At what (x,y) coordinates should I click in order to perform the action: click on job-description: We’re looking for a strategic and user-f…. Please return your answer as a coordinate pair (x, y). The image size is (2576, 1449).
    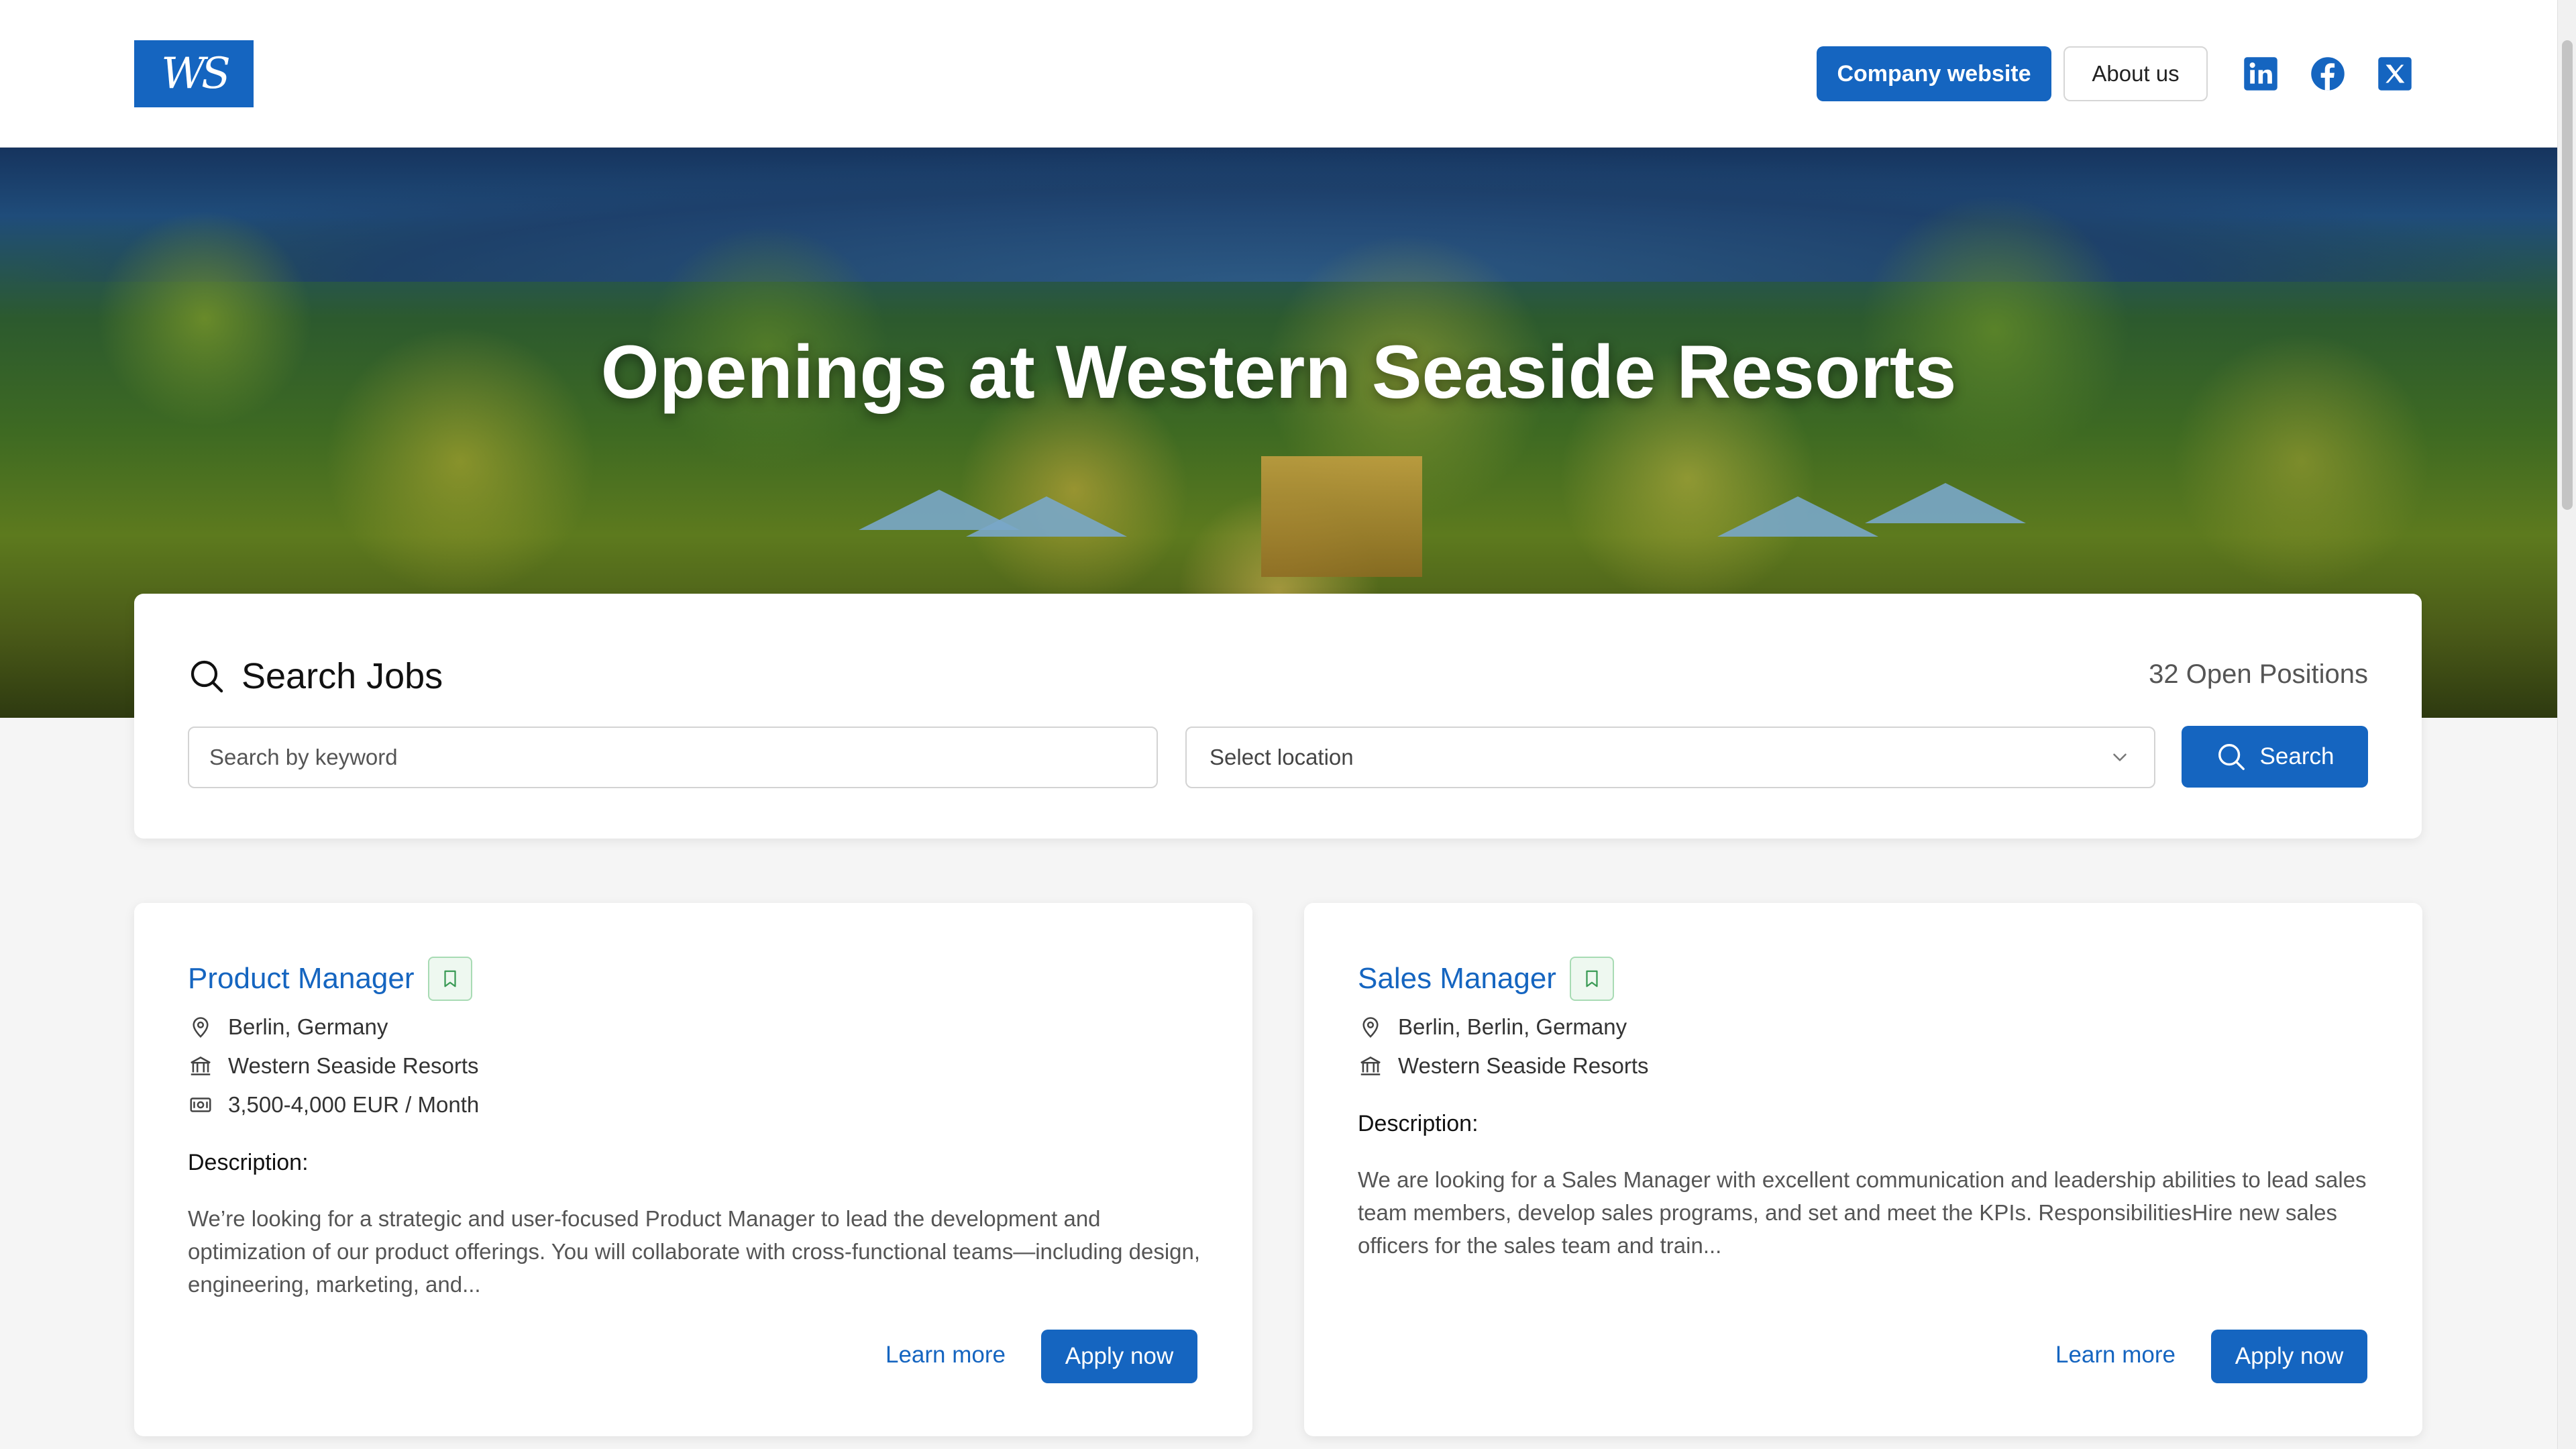
    Looking at the image, I should click on (694, 1251).